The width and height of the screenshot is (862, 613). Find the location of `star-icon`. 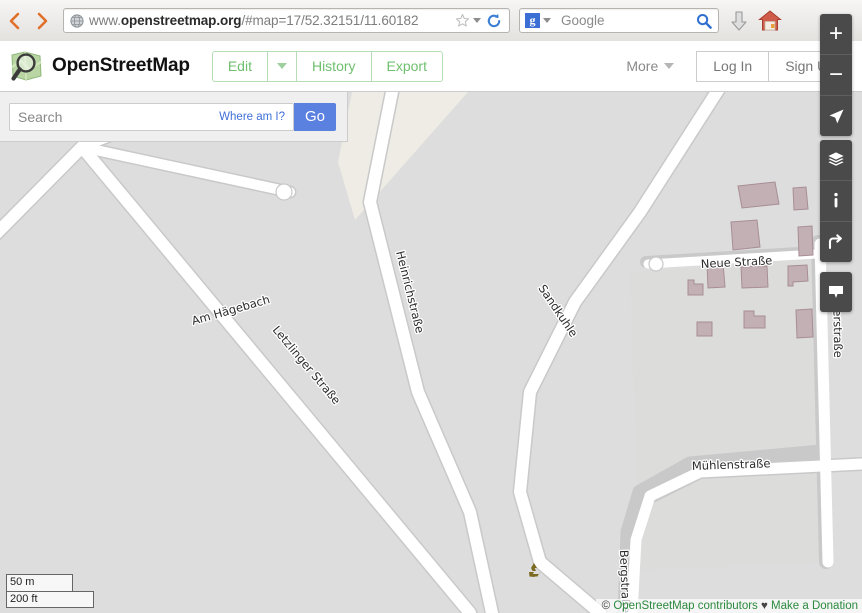

star-icon is located at coordinates (462, 20).